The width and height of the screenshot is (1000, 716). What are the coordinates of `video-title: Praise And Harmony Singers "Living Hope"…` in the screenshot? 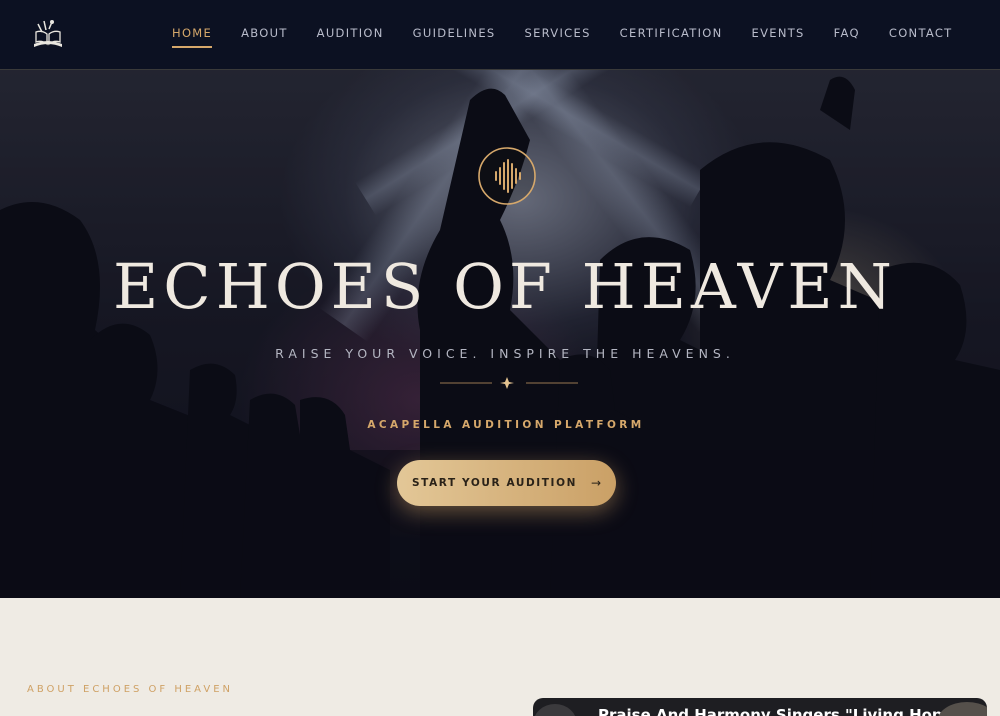 It's located at (792, 711).